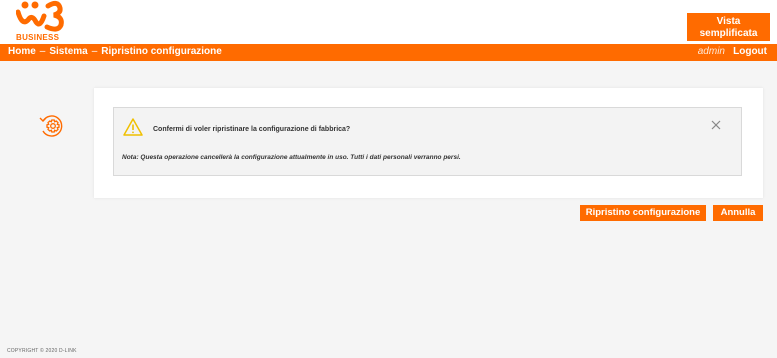 This screenshot has width=777, height=358. What do you see at coordinates (52, 126) in the screenshot?
I see `settings-restore-icon` at bounding box center [52, 126].